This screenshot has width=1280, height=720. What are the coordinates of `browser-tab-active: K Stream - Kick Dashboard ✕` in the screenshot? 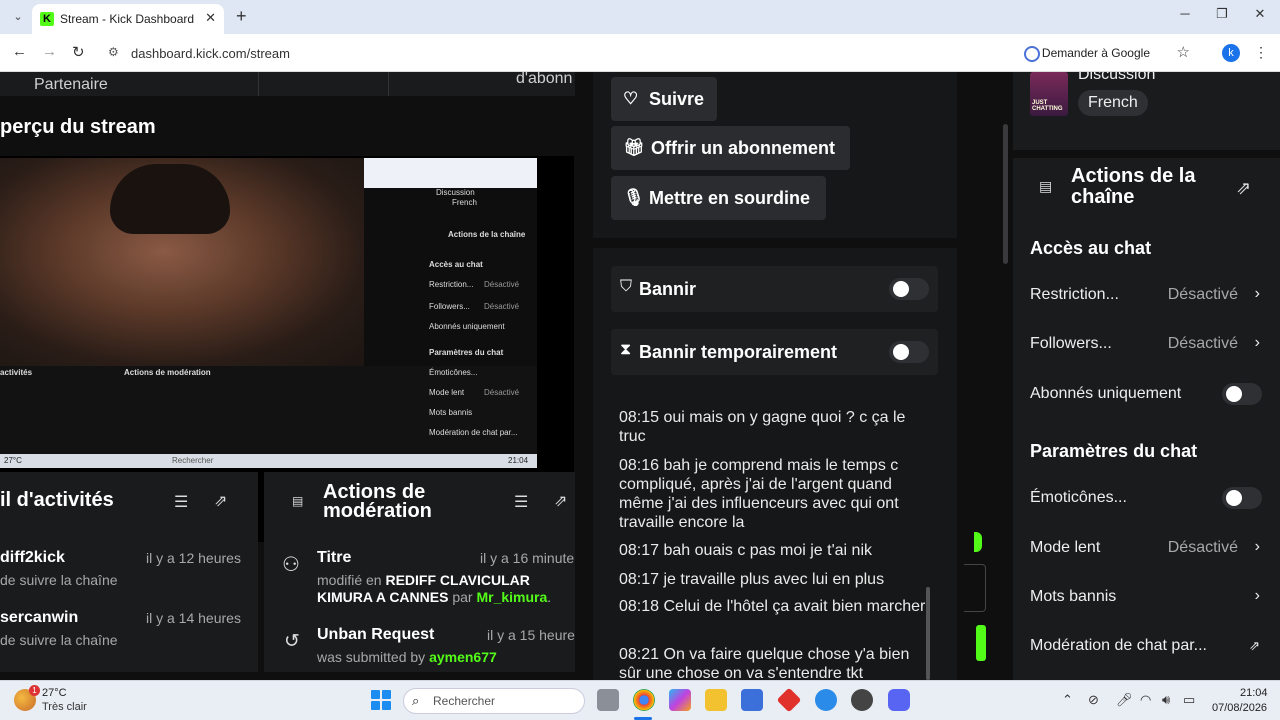 It's located at (128, 19).